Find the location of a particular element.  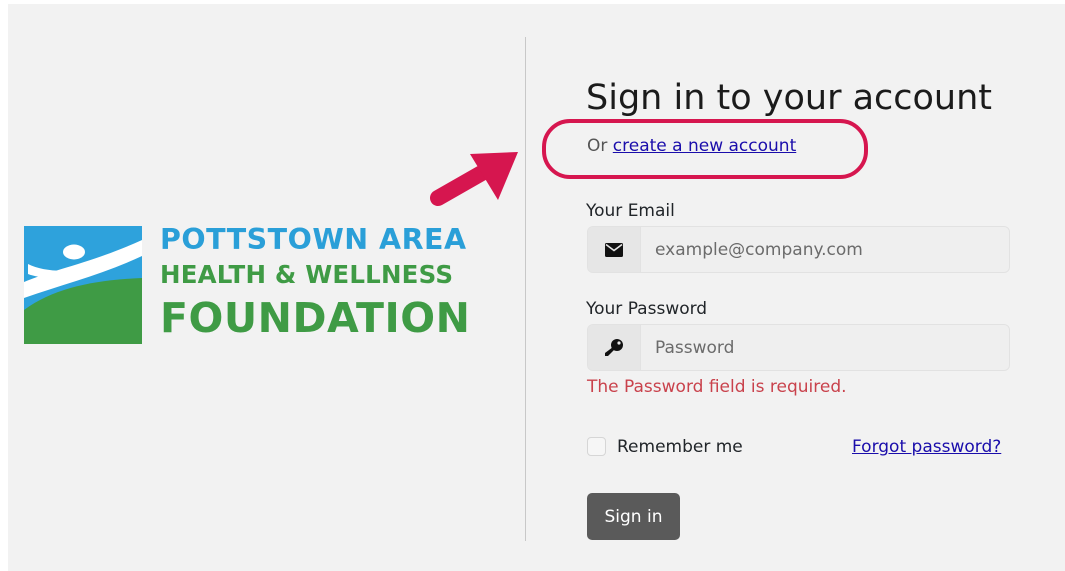

sign-in-button: Sign in is located at coordinates (633, 516).